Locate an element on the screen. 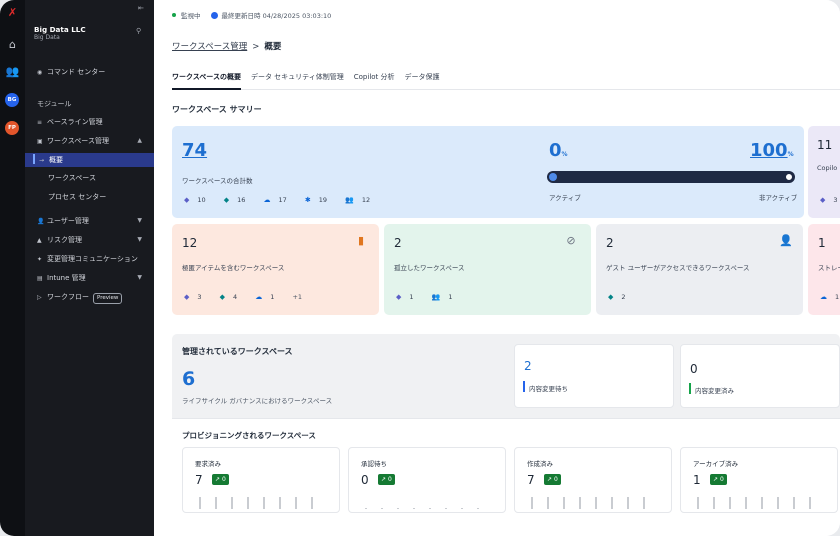 The image size is (840, 536). pending-change-card: 2 内容変更待ち is located at coordinates (594, 376).